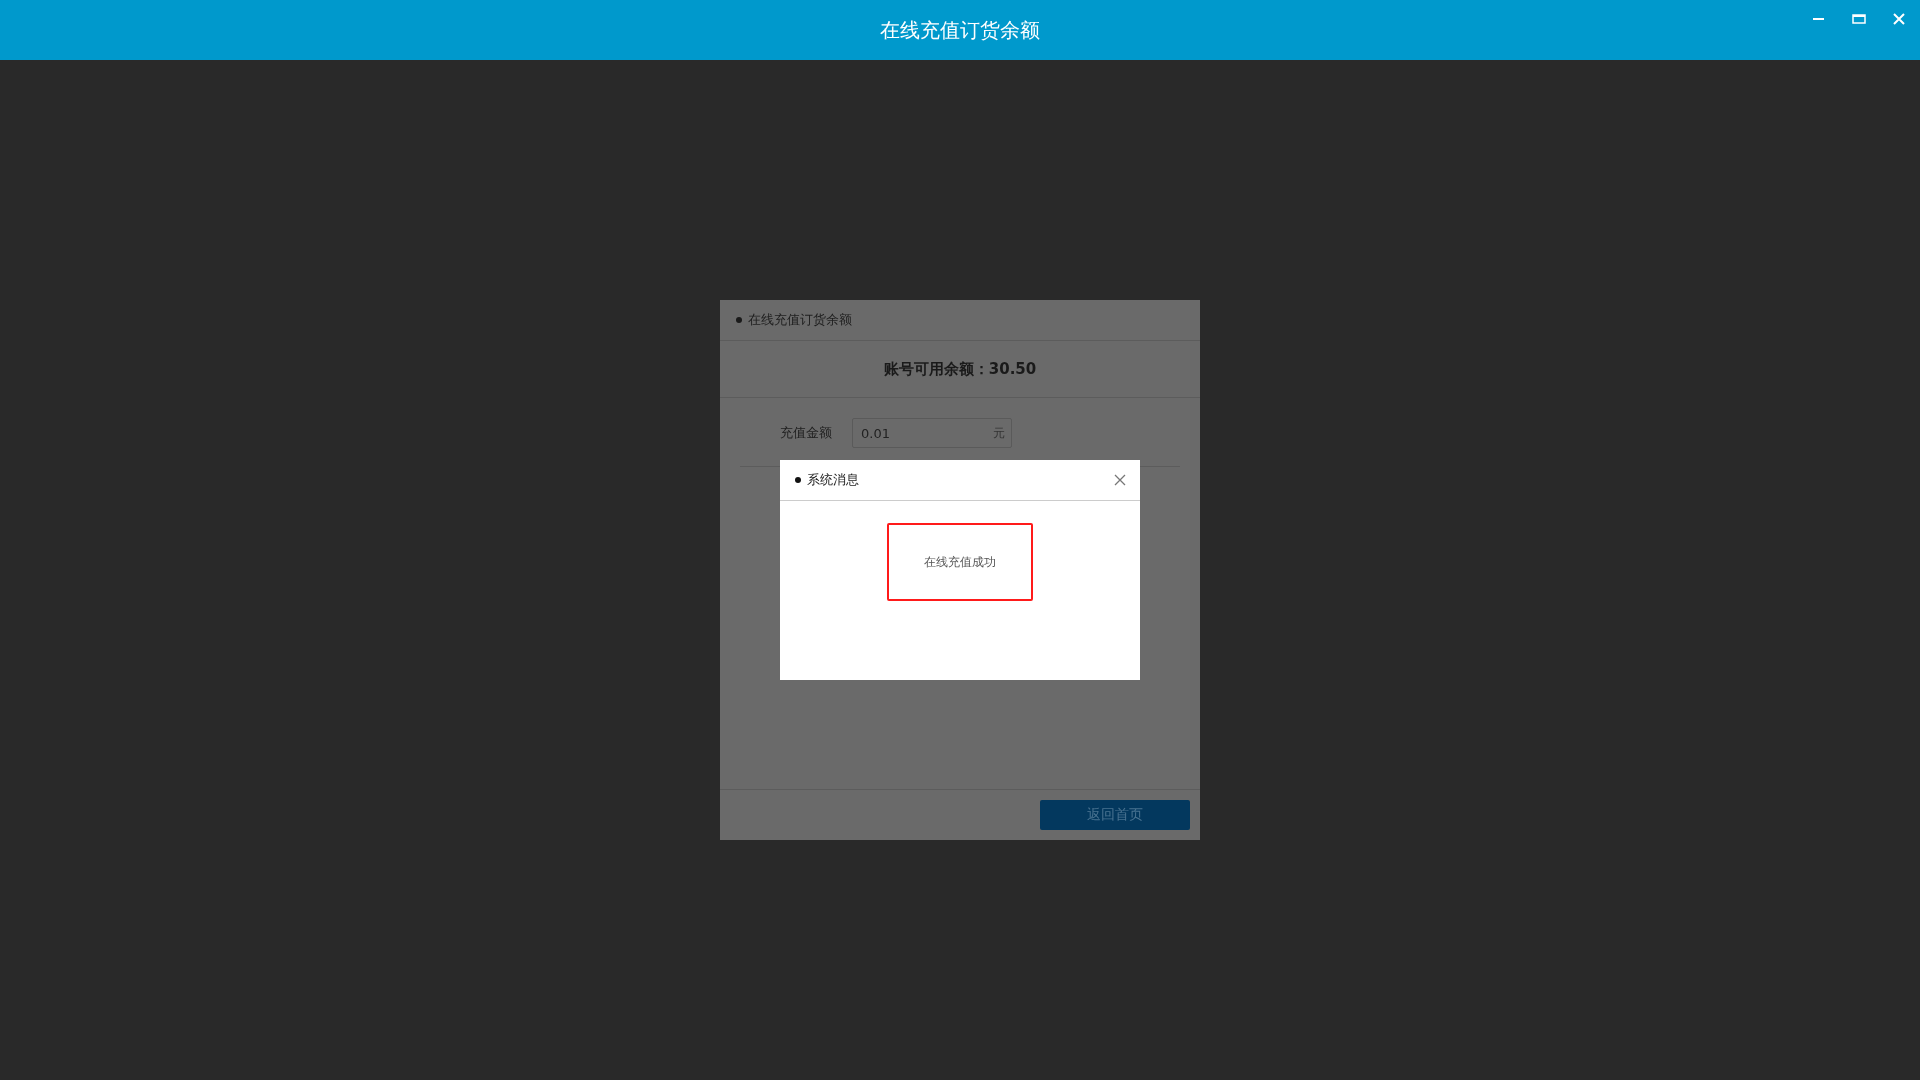  Describe the element at coordinates (833, 480) in the screenshot. I see `dialog-title: 系统消息` at that location.